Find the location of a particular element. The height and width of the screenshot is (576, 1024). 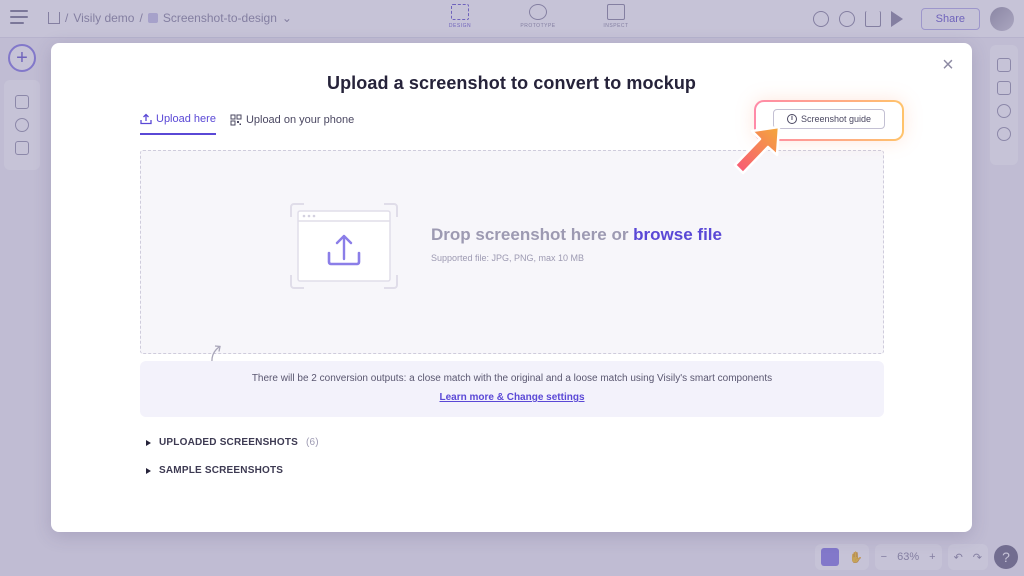

sample-screenshots-toggle: SAMPLE SCREENSHOTS is located at coordinates (214, 470).